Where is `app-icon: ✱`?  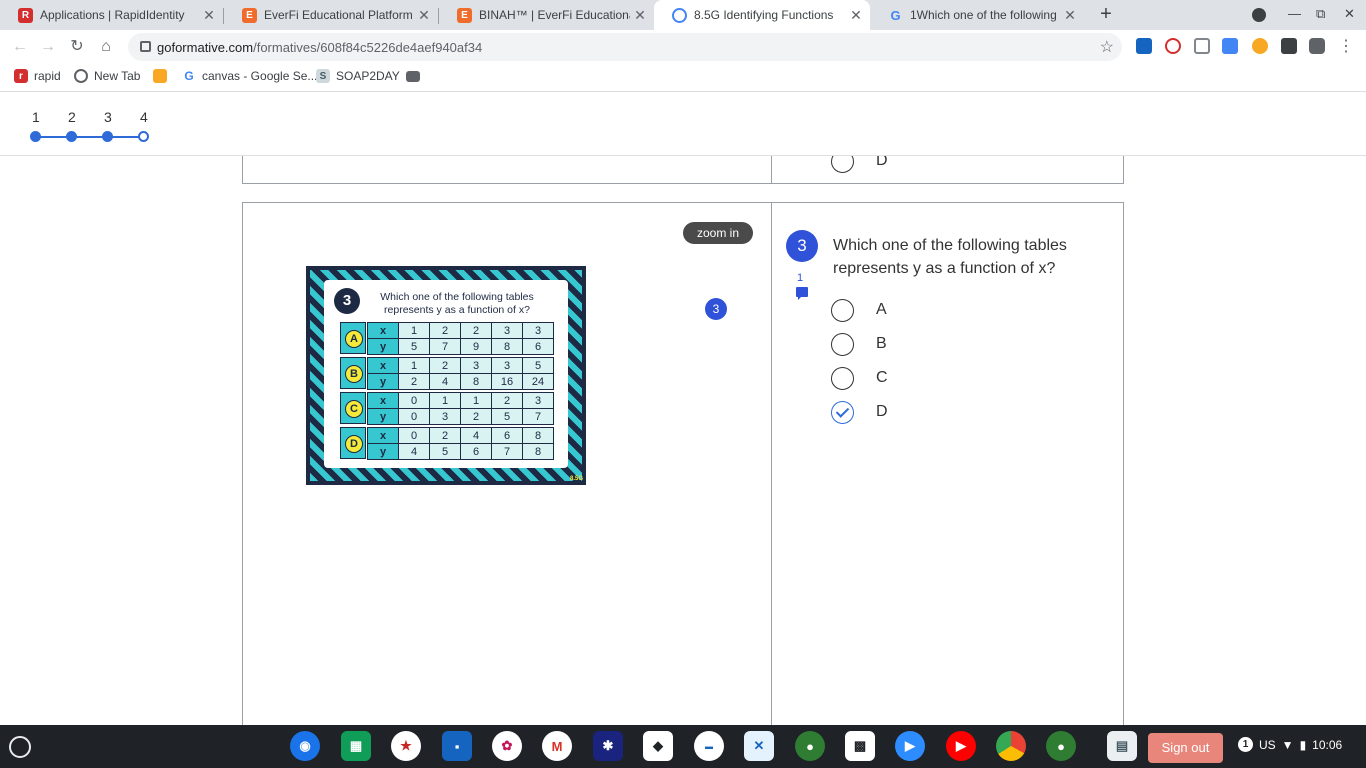
app-icon: ✱ is located at coordinates (608, 746).